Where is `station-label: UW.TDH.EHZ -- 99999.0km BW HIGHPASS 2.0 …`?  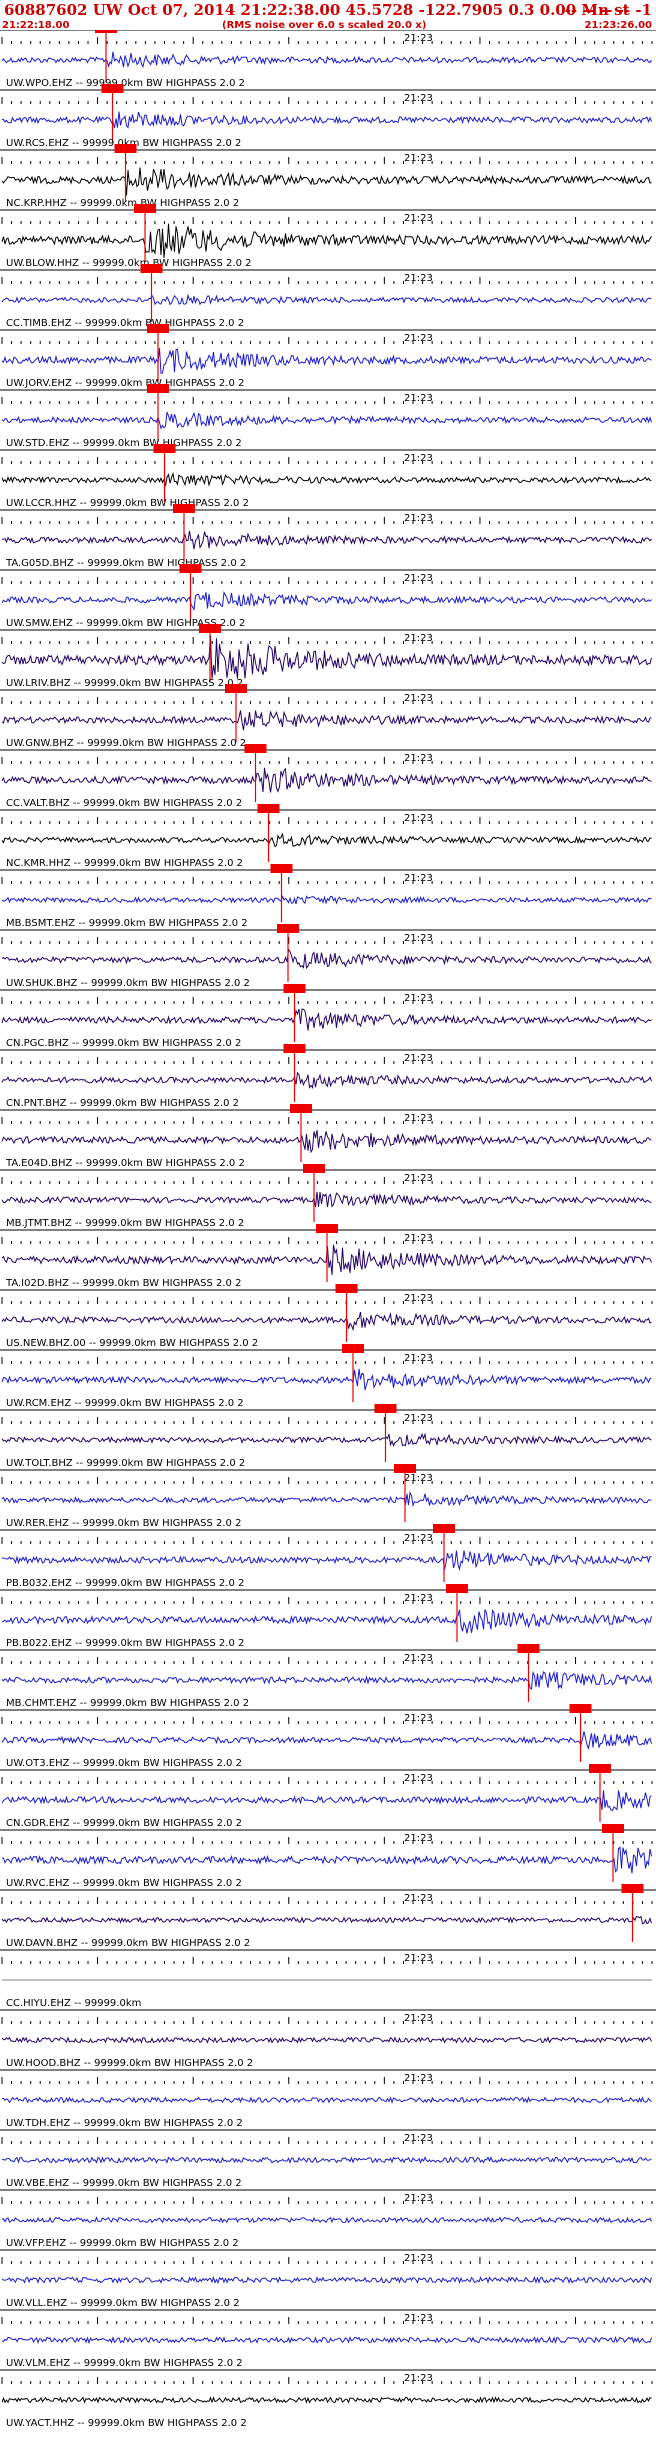 station-label: UW.TDH.EHZ -- 99999.0km BW HIGHPASS 2.0 … is located at coordinates (124, 2123).